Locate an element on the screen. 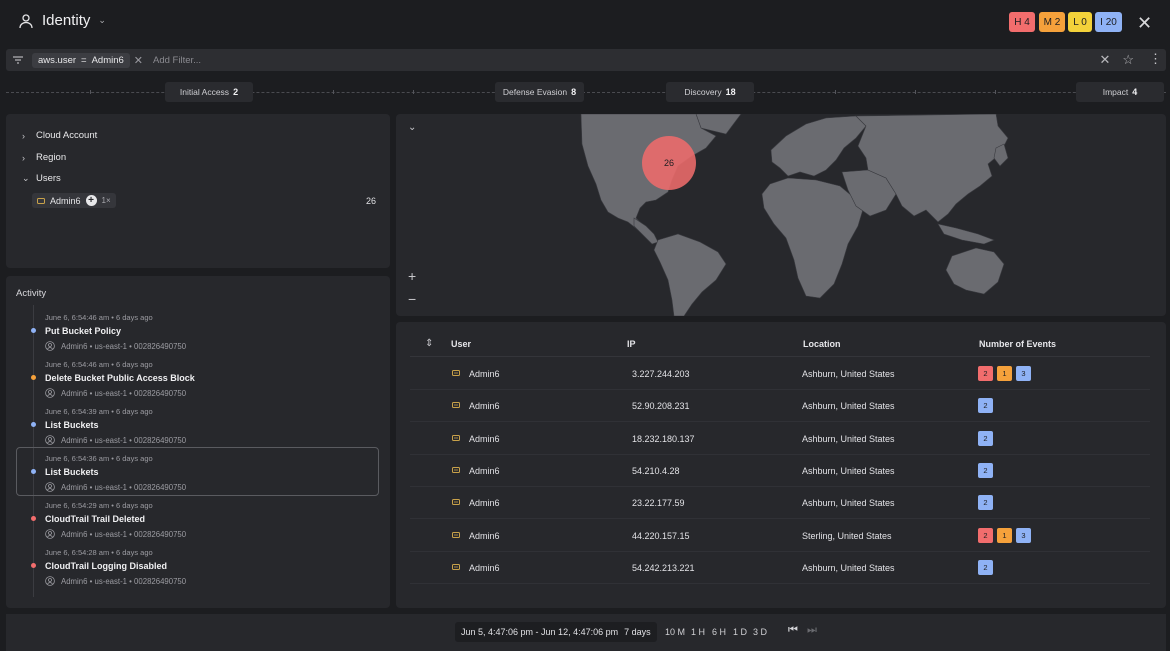 Image resolution: width=1170 pixels, height=651 pixels. severity-medium-badge: M 2 is located at coordinates (1052, 22).